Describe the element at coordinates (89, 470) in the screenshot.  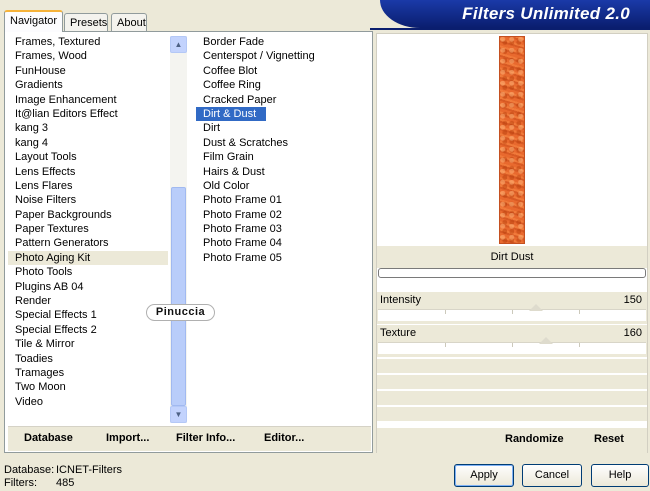
I see `database-value: ICNET-Filters` at that location.